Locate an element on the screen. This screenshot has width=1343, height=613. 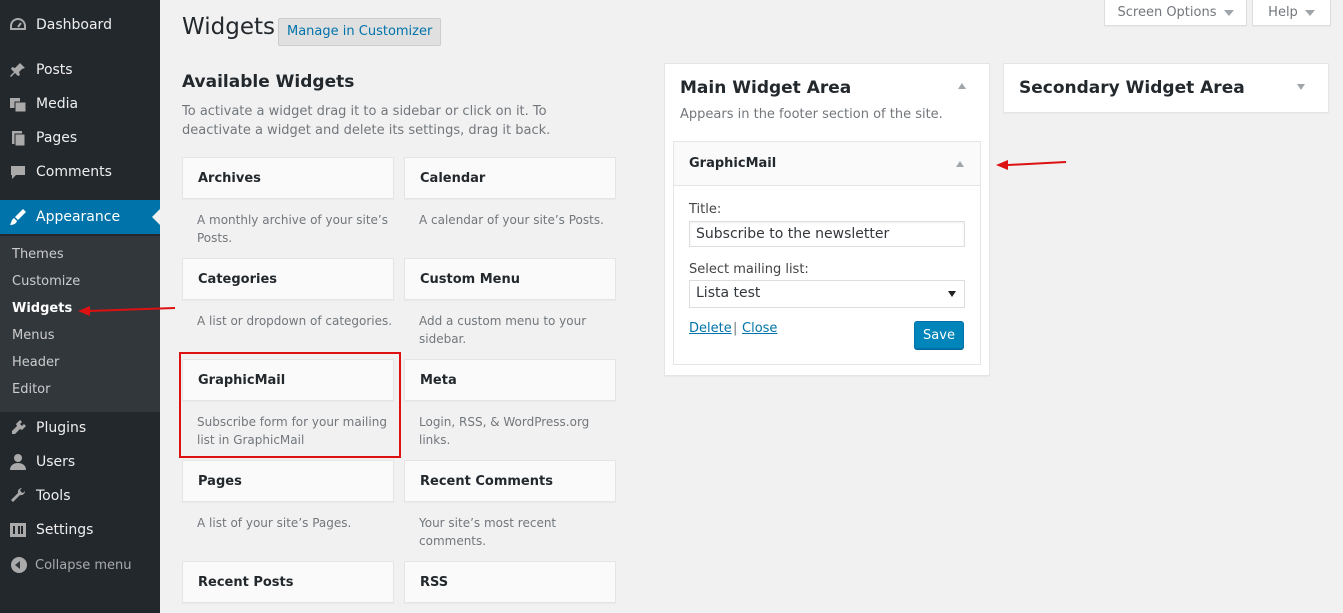
available-widgets-heading: Available Widgets is located at coordinates (268, 82).